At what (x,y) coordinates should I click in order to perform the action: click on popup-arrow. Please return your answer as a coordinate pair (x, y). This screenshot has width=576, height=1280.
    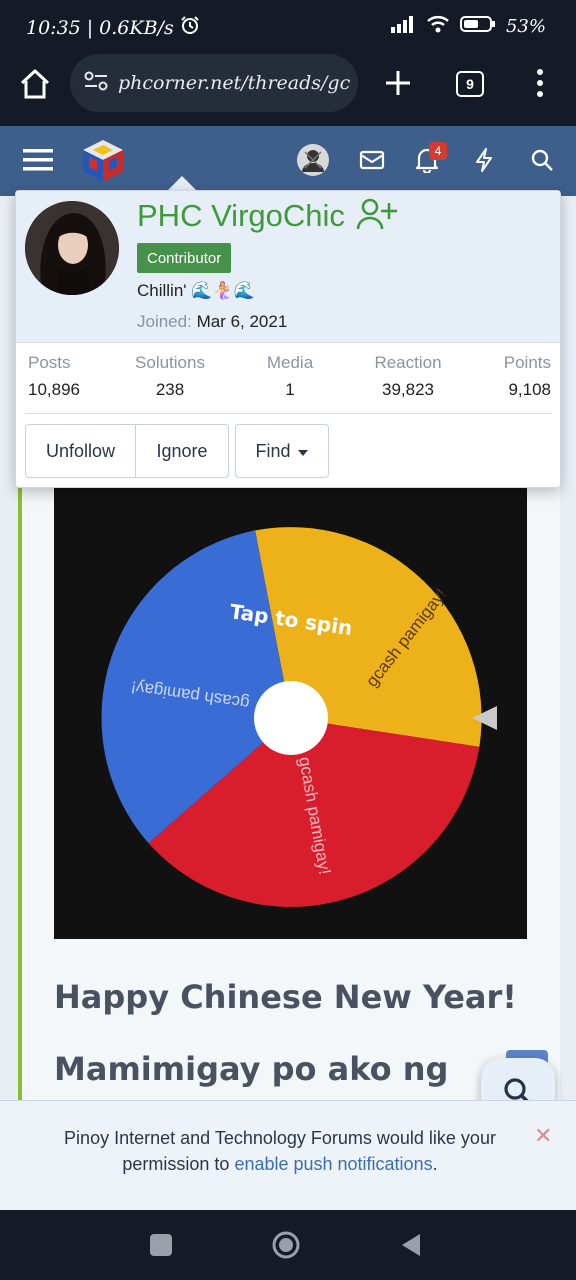
    Looking at the image, I should click on (182, 183).